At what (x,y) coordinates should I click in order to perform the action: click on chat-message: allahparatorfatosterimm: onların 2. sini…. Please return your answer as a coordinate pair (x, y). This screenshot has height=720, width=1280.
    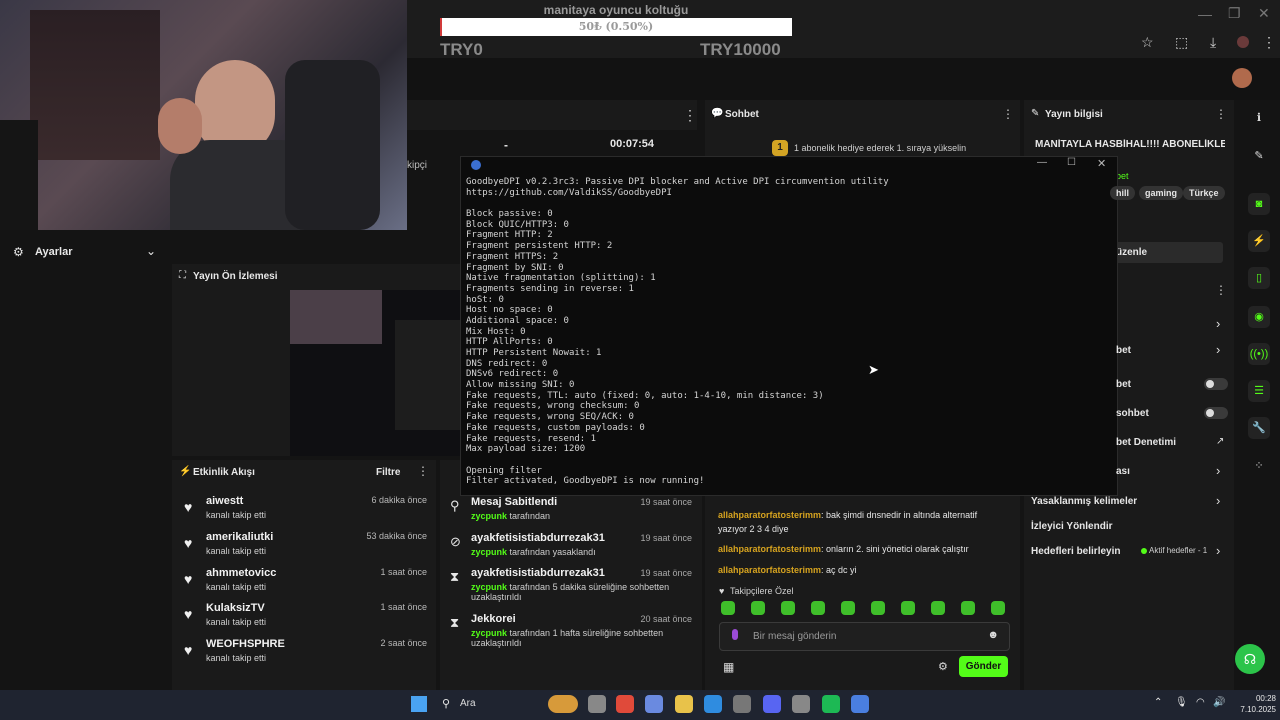
    Looking at the image, I should click on (863, 549).